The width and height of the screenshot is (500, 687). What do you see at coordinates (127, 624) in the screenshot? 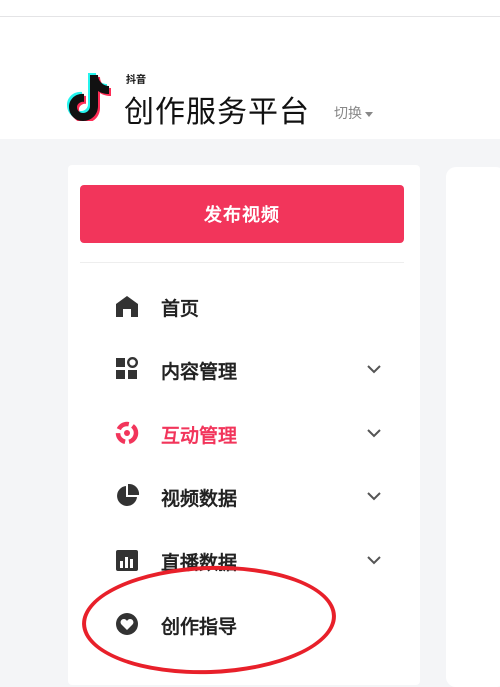
I see `heart-circle-icon` at bounding box center [127, 624].